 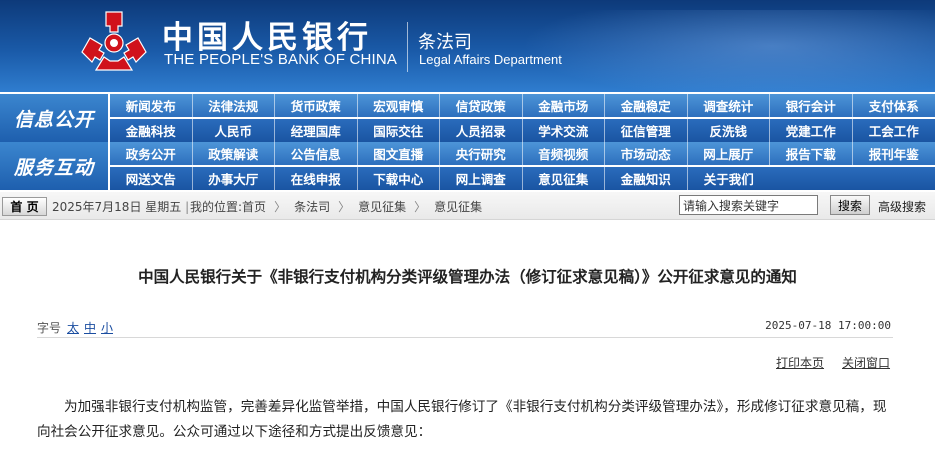 I want to click on nav-item-service-r2-0: 网送文告, so click(x=151, y=178).